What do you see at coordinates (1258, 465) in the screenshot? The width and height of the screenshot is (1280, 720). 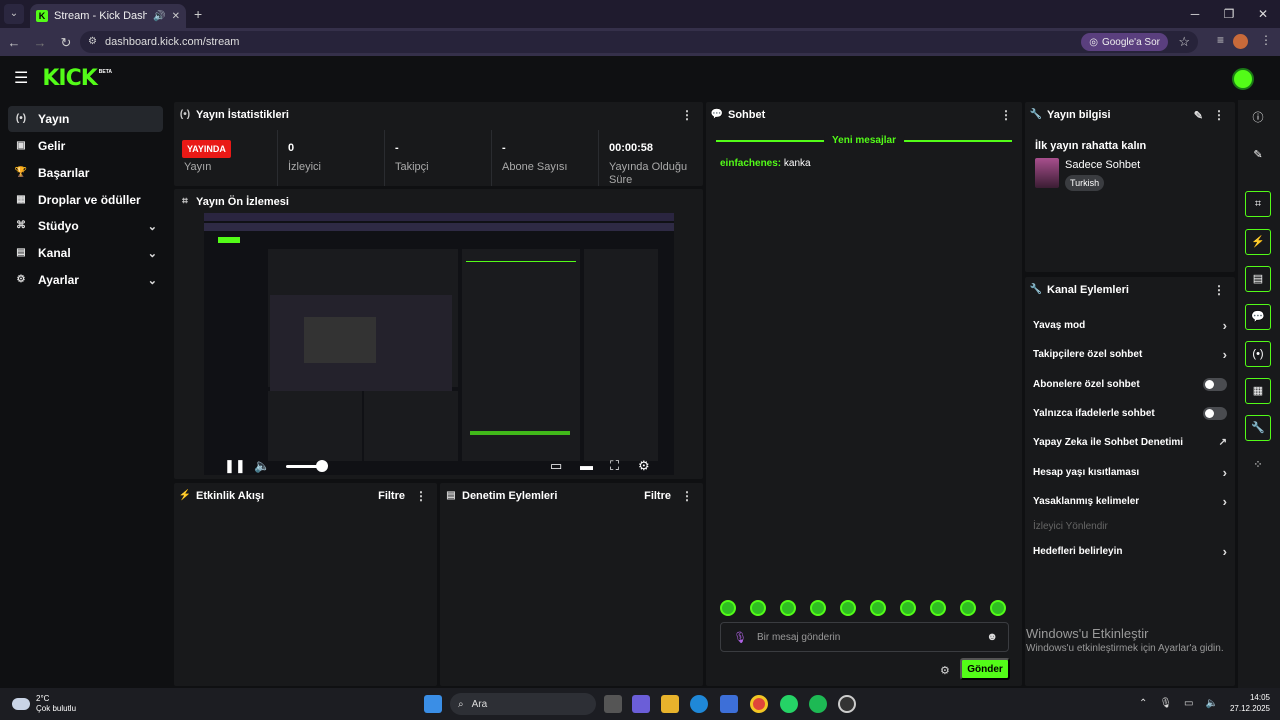 I see `add-widget-icon: ⁘` at bounding box center [1258, 465].